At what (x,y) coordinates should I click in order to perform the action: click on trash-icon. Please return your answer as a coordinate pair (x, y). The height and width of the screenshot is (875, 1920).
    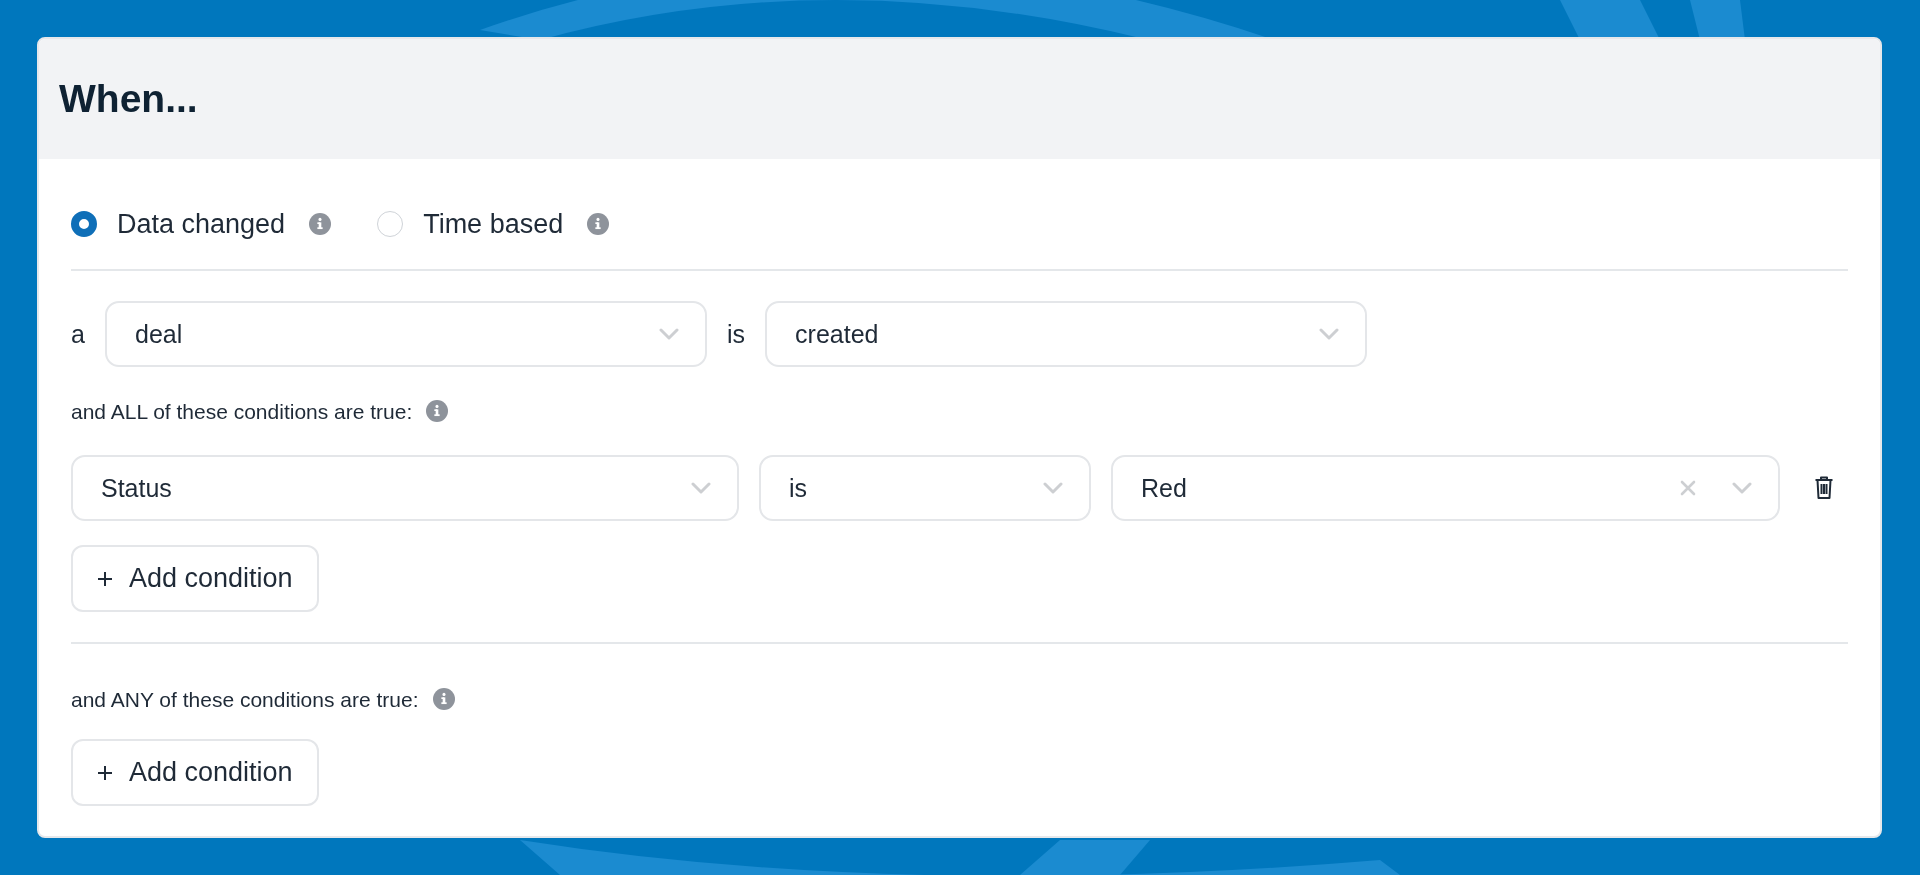
    Looking at the image, I should click on (1824, 488).